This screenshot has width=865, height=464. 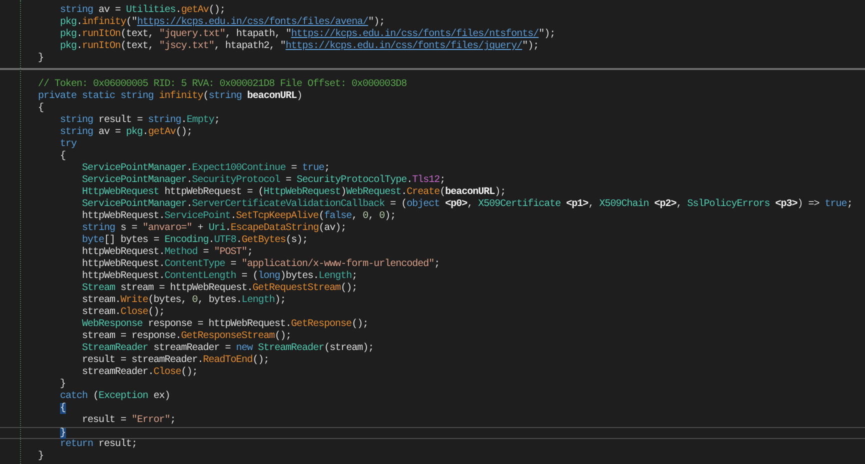 What do you see at coordinates (264, 180) in the screenshot?
I see `code-line: ServicePointManager.SecurityProtocol = SecurityProtocolType.Tls12;` at bounding box center [264, 180].